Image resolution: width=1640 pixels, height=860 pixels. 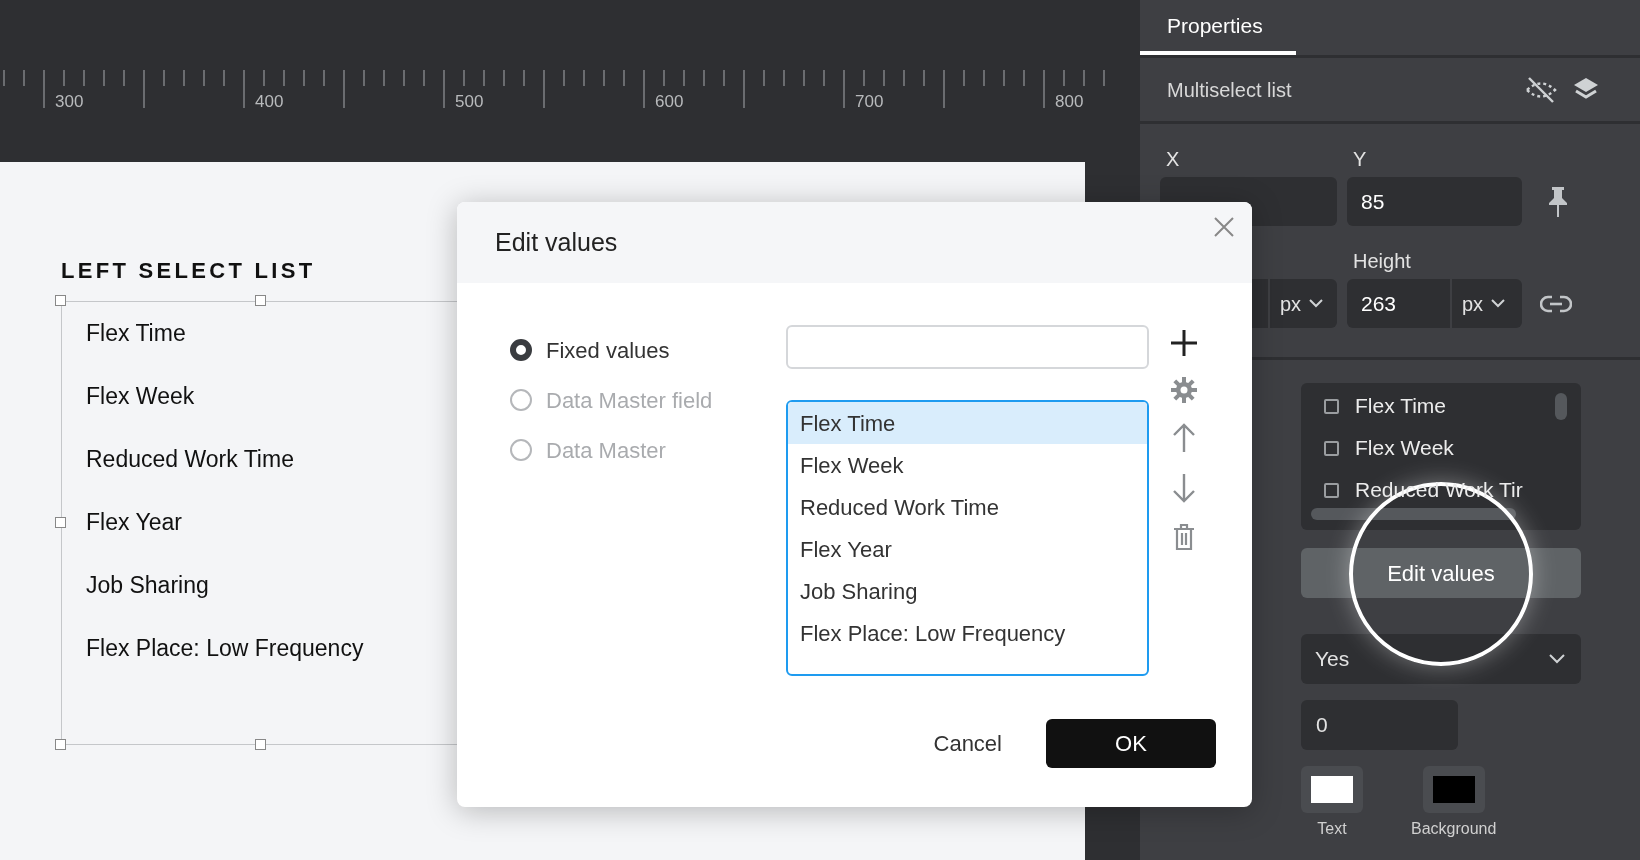 I want to click on values-list: Flex Time Flex Week Reduced Work Time Flex Year Job Sharing Flex Place: Low Frequency, so click(x=967, y=538).